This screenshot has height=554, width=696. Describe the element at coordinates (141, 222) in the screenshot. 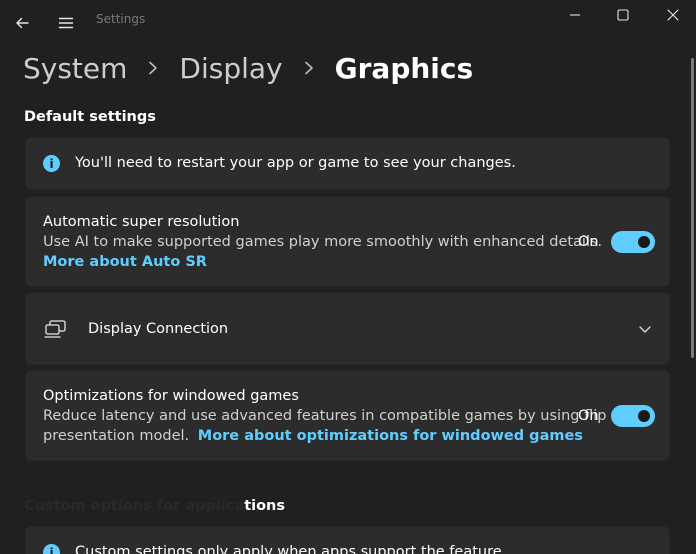

I see `auto-sr-title: Automatic super resolution` at that location.